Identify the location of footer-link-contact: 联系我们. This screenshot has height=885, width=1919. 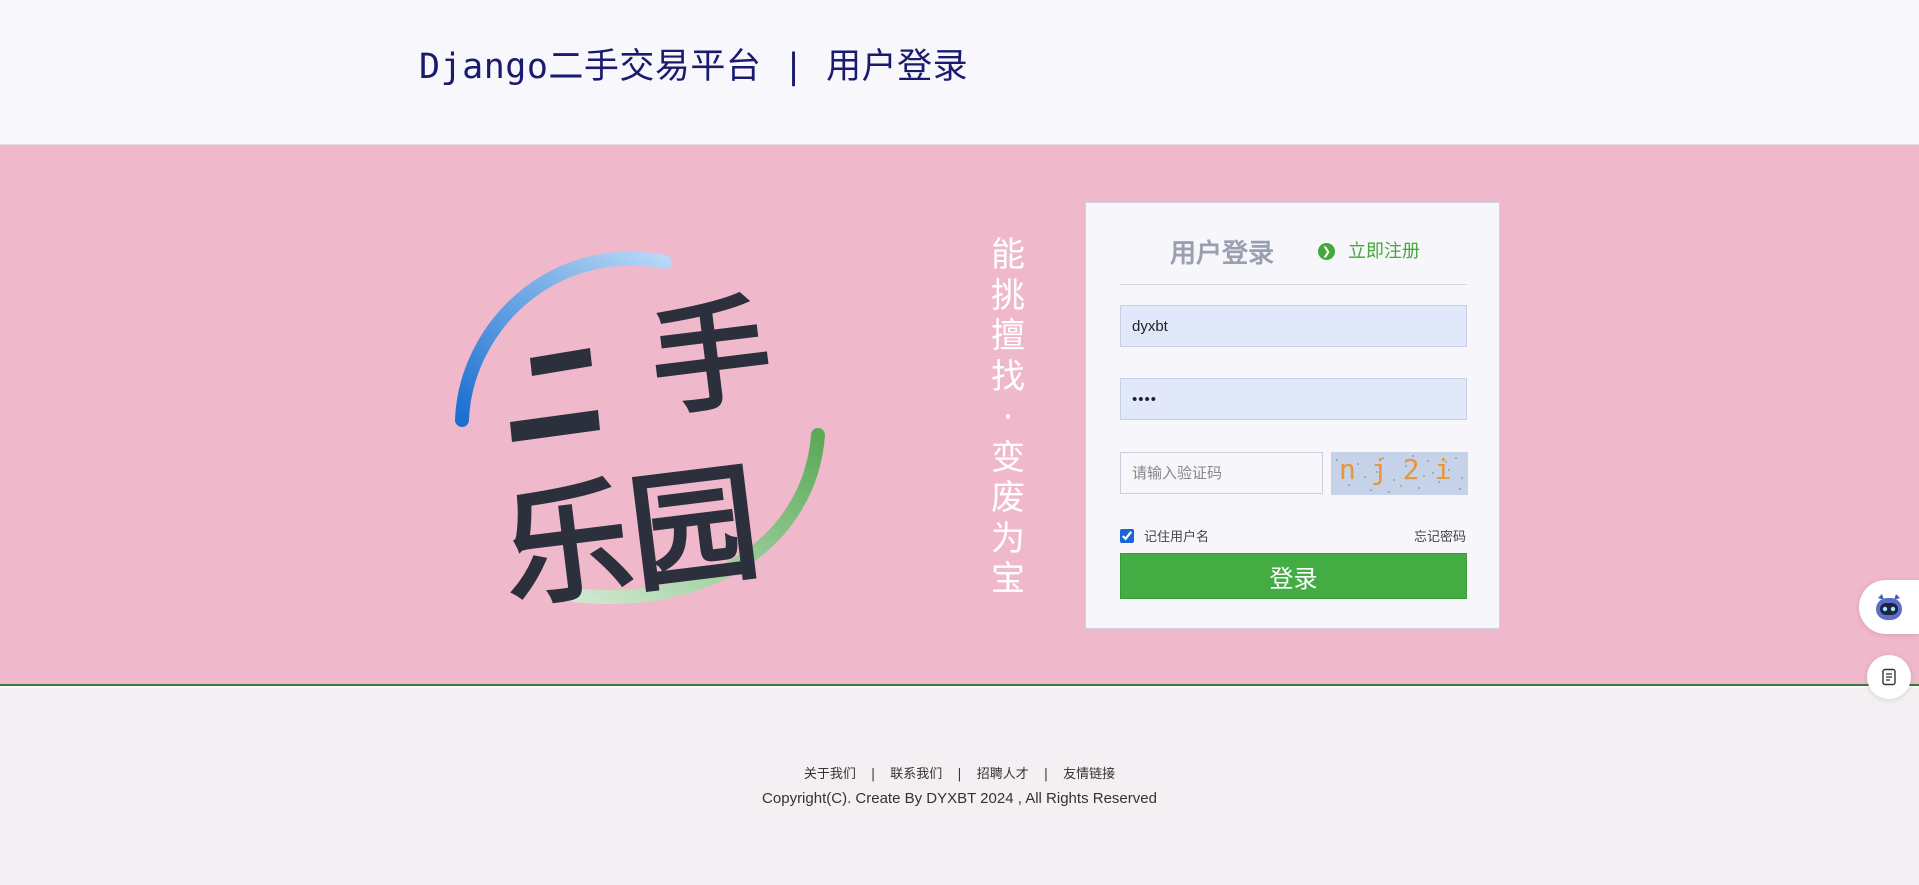
(916, 774).